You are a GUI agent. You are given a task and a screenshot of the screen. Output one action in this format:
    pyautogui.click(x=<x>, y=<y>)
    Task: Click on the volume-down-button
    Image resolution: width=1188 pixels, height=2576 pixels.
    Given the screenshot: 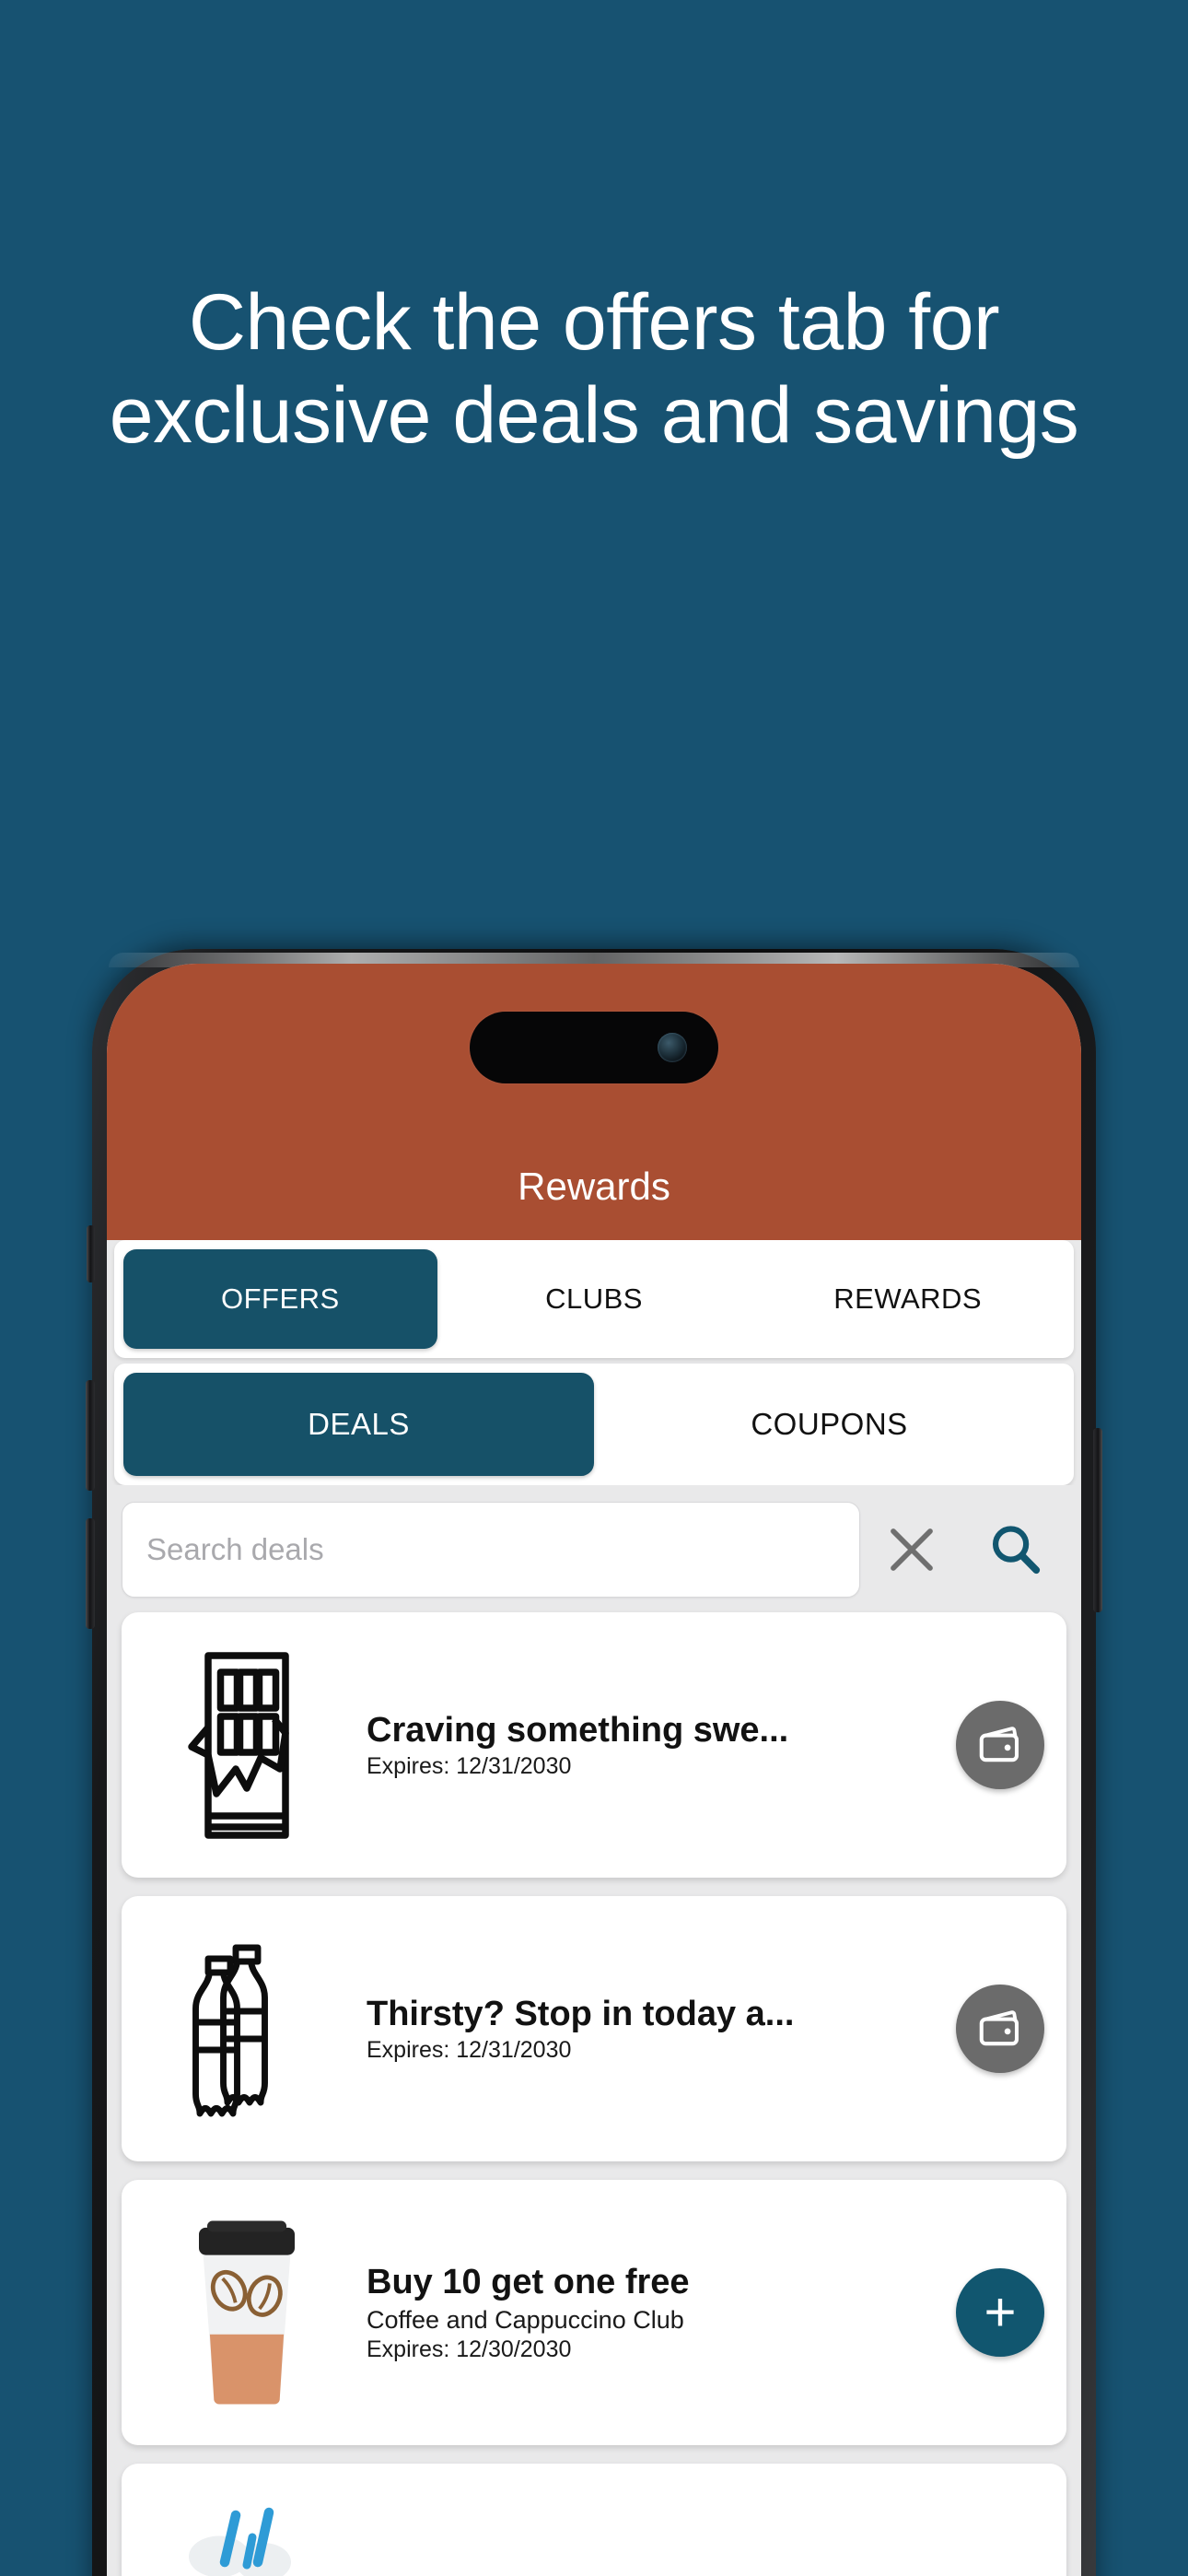 What is the action you would take?
    pyautogui.click(x=90, y=1573)
    